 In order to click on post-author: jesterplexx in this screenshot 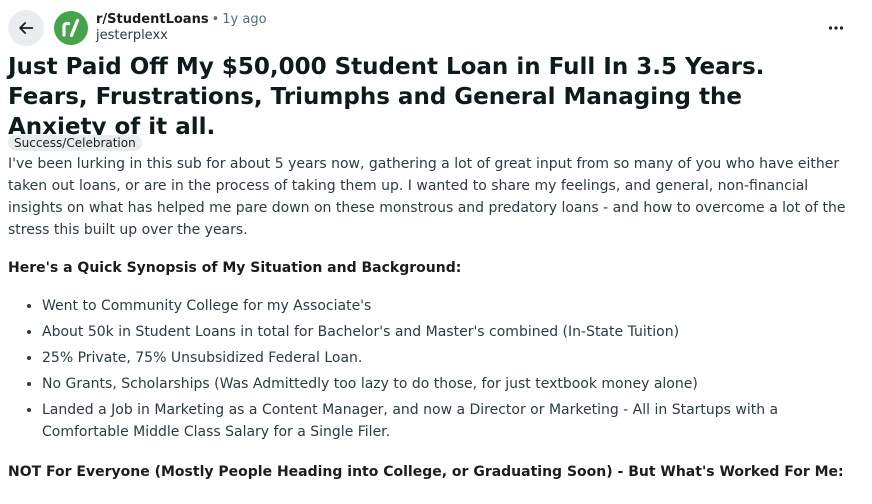, I will do `click(181, 36)`.